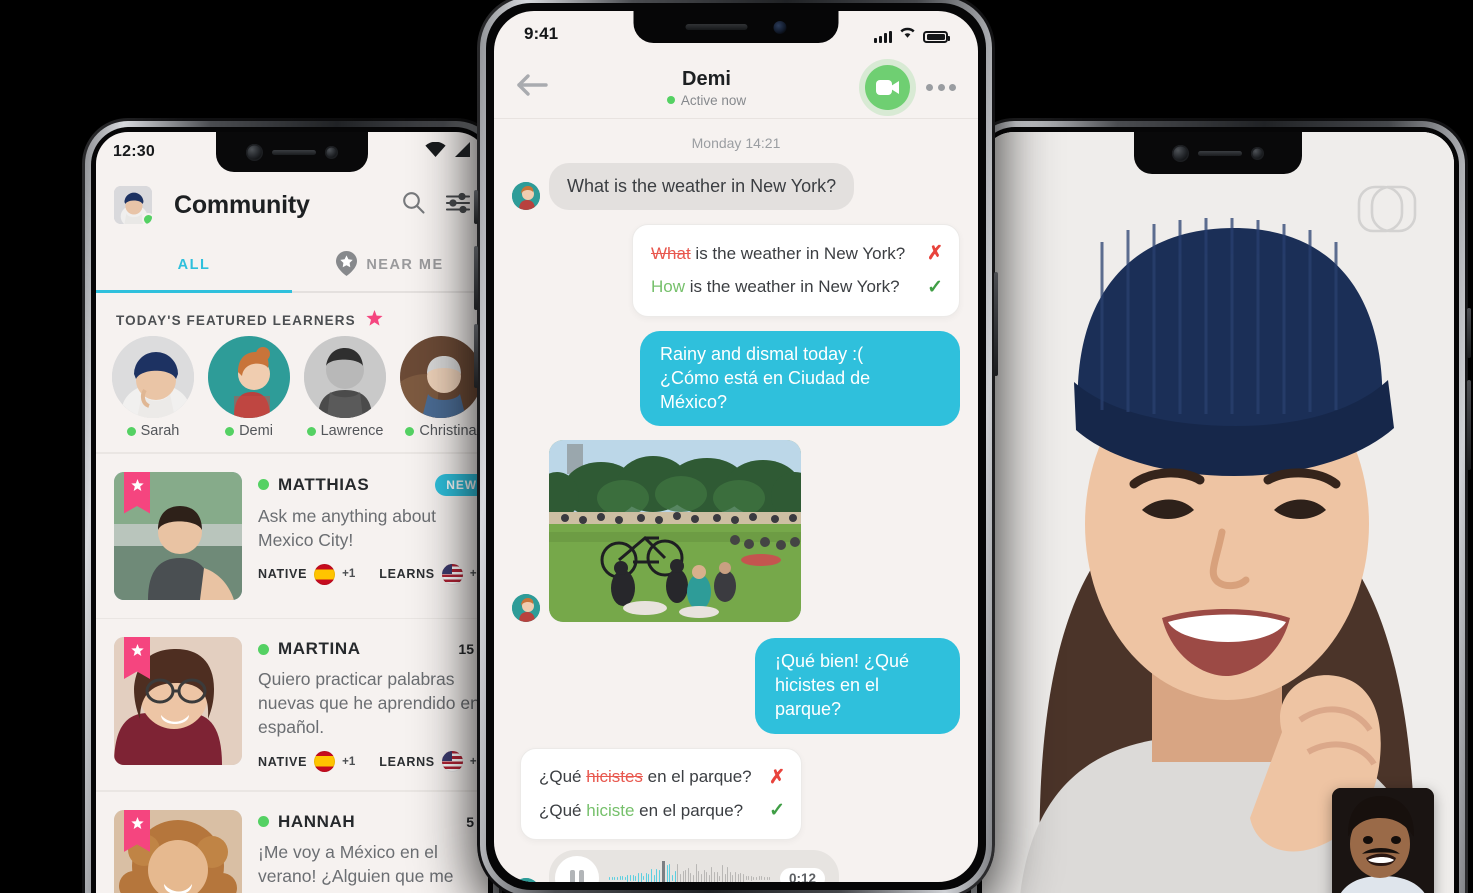  I want to click on volume-up-button, so click(476, 278).